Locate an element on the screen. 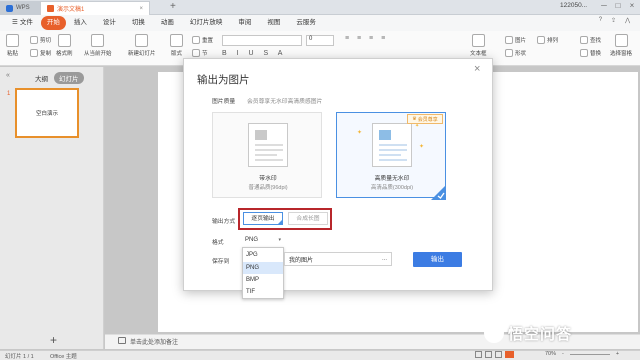  format-painter-icon is located at coordinates (64, 40).